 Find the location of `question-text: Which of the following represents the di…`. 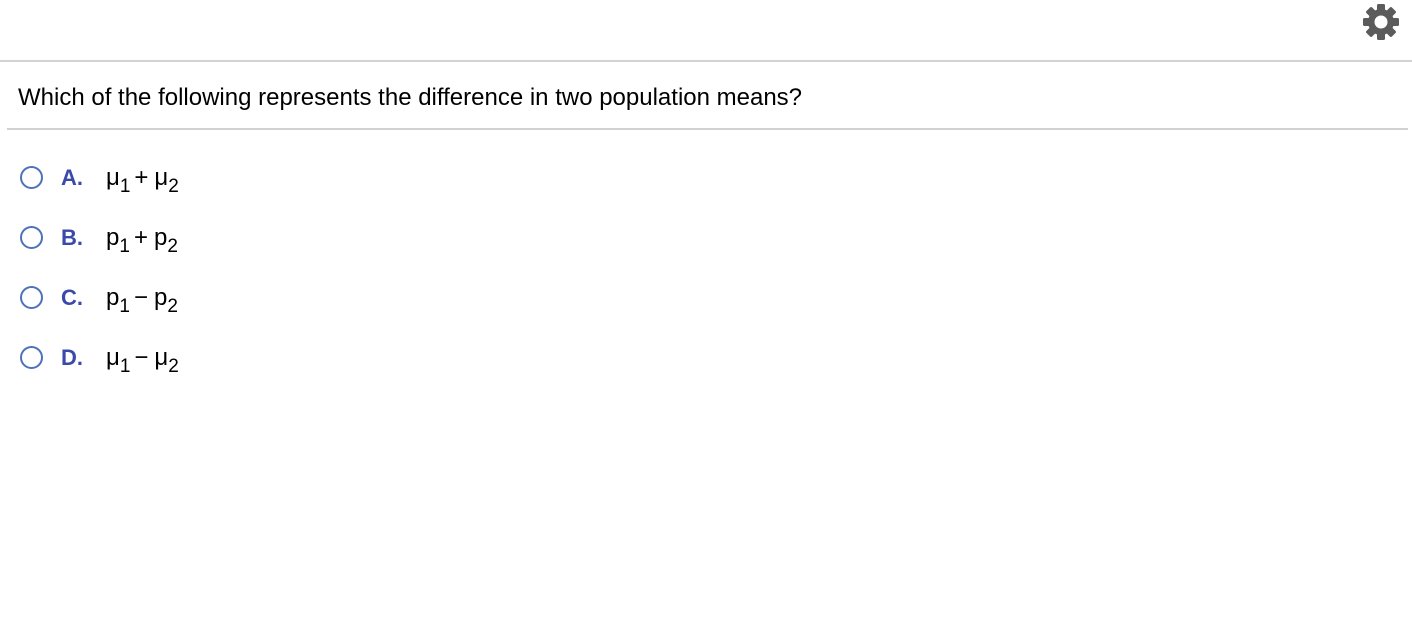

question-text: Which of the following represents the di… is located at coordinates (410, 97).